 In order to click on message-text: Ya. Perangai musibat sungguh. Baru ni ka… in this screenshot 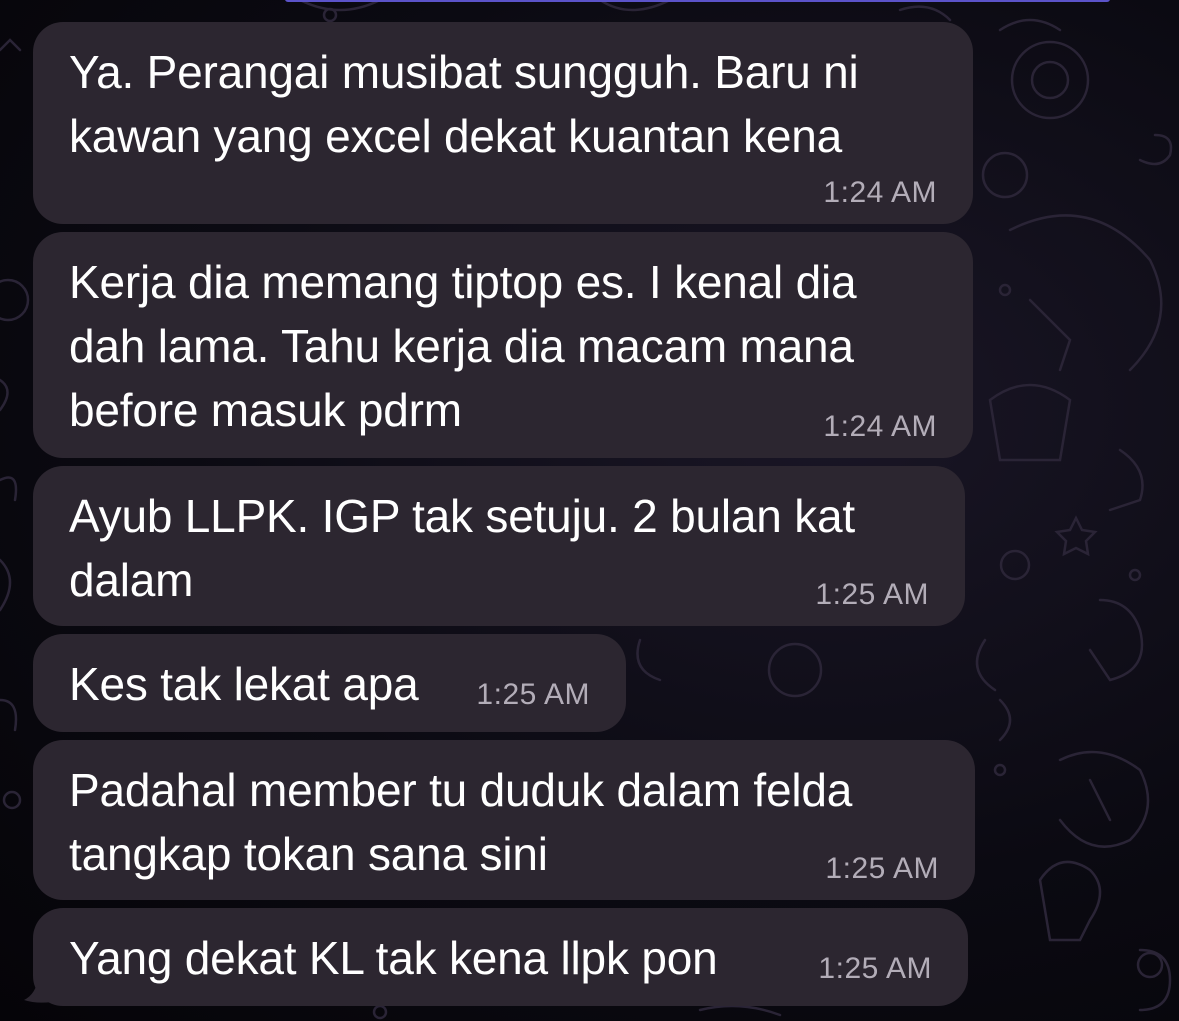, I will do `click(464, 104)`.